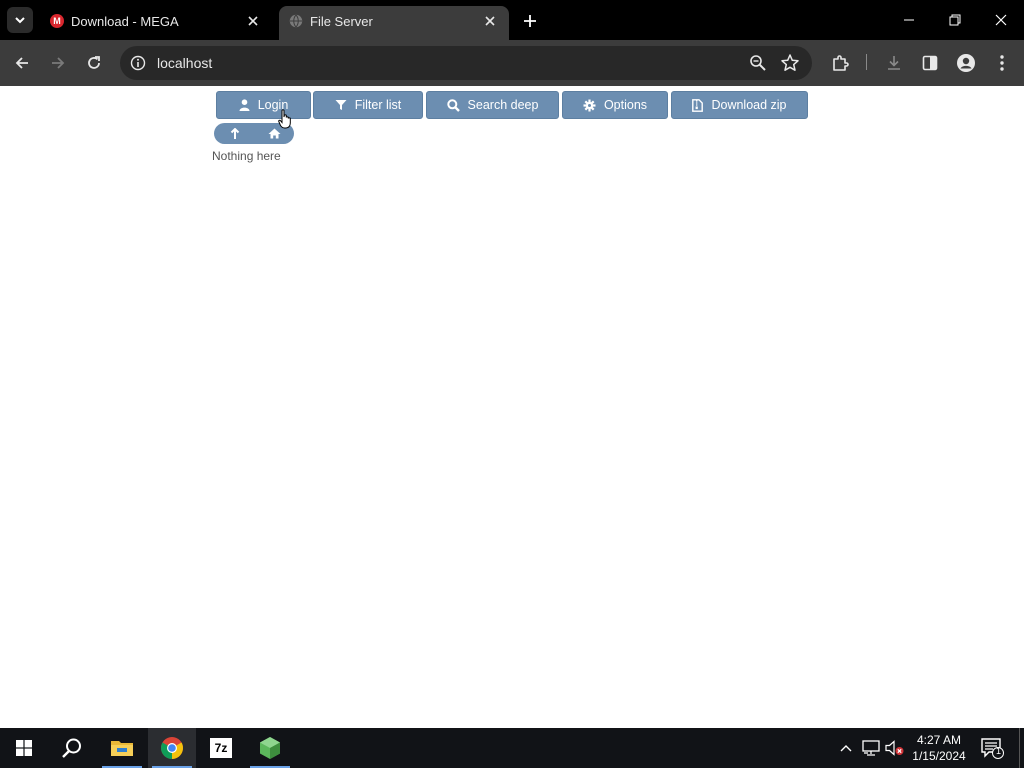 Image resolution: width=1024 pixels, height=768 pixels. What do you see at coordinates (138, 63) in the screenshot?
I see `site-info-icon` at bounding box center [138, 63].